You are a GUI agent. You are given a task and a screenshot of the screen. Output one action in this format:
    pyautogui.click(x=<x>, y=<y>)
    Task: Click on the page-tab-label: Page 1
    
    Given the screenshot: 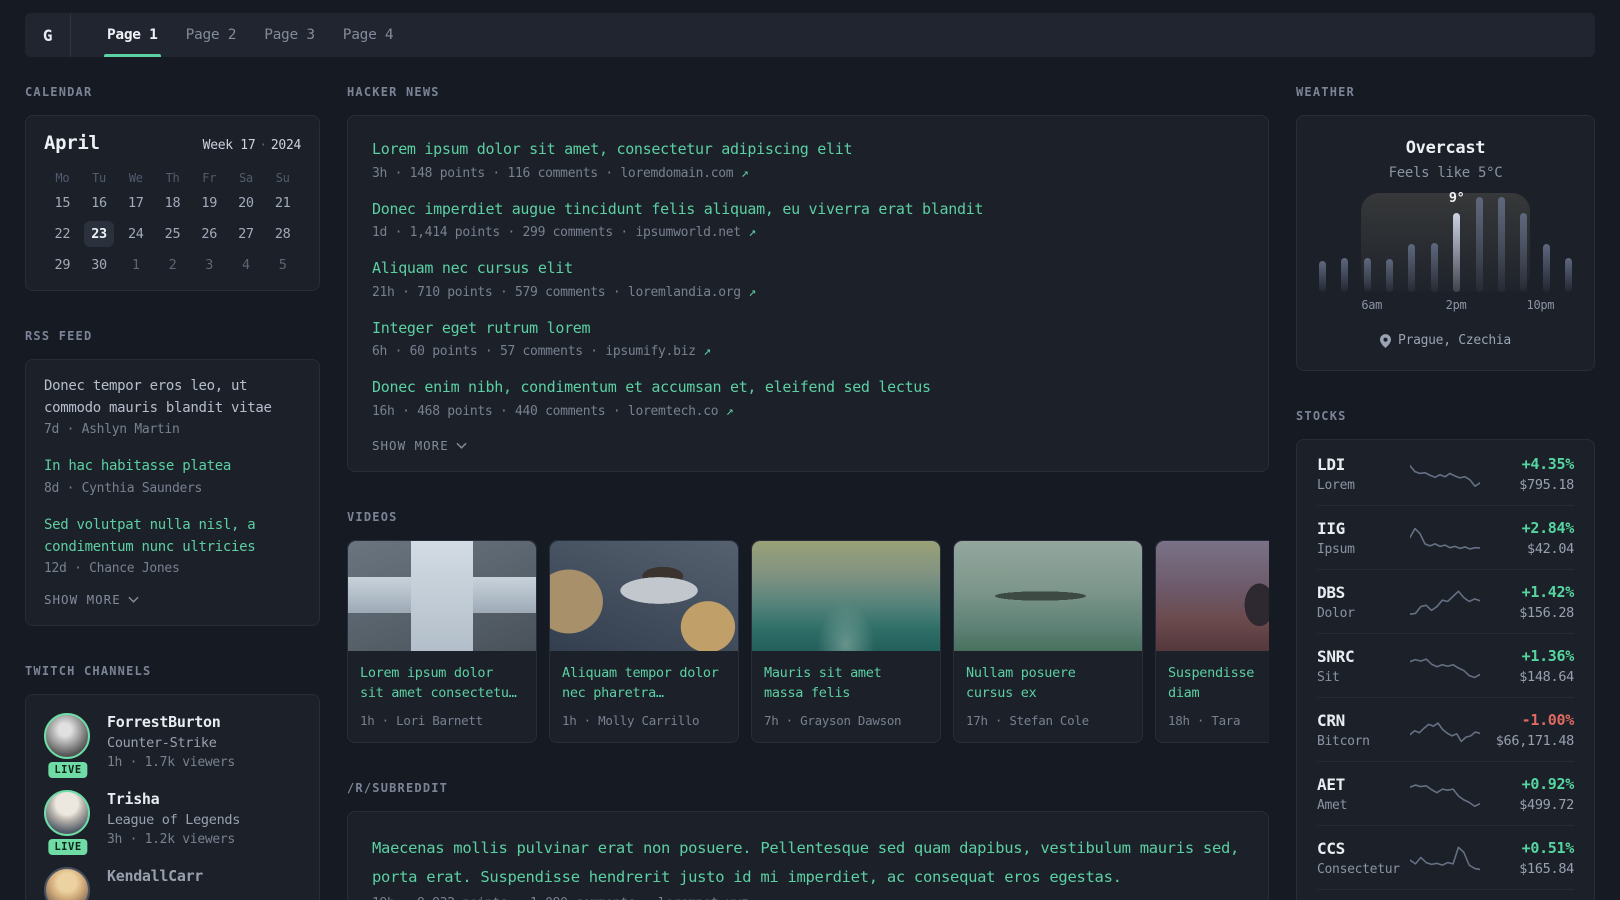 What is the action you would take?
    pyautogui.click(x=132, y=35)
    